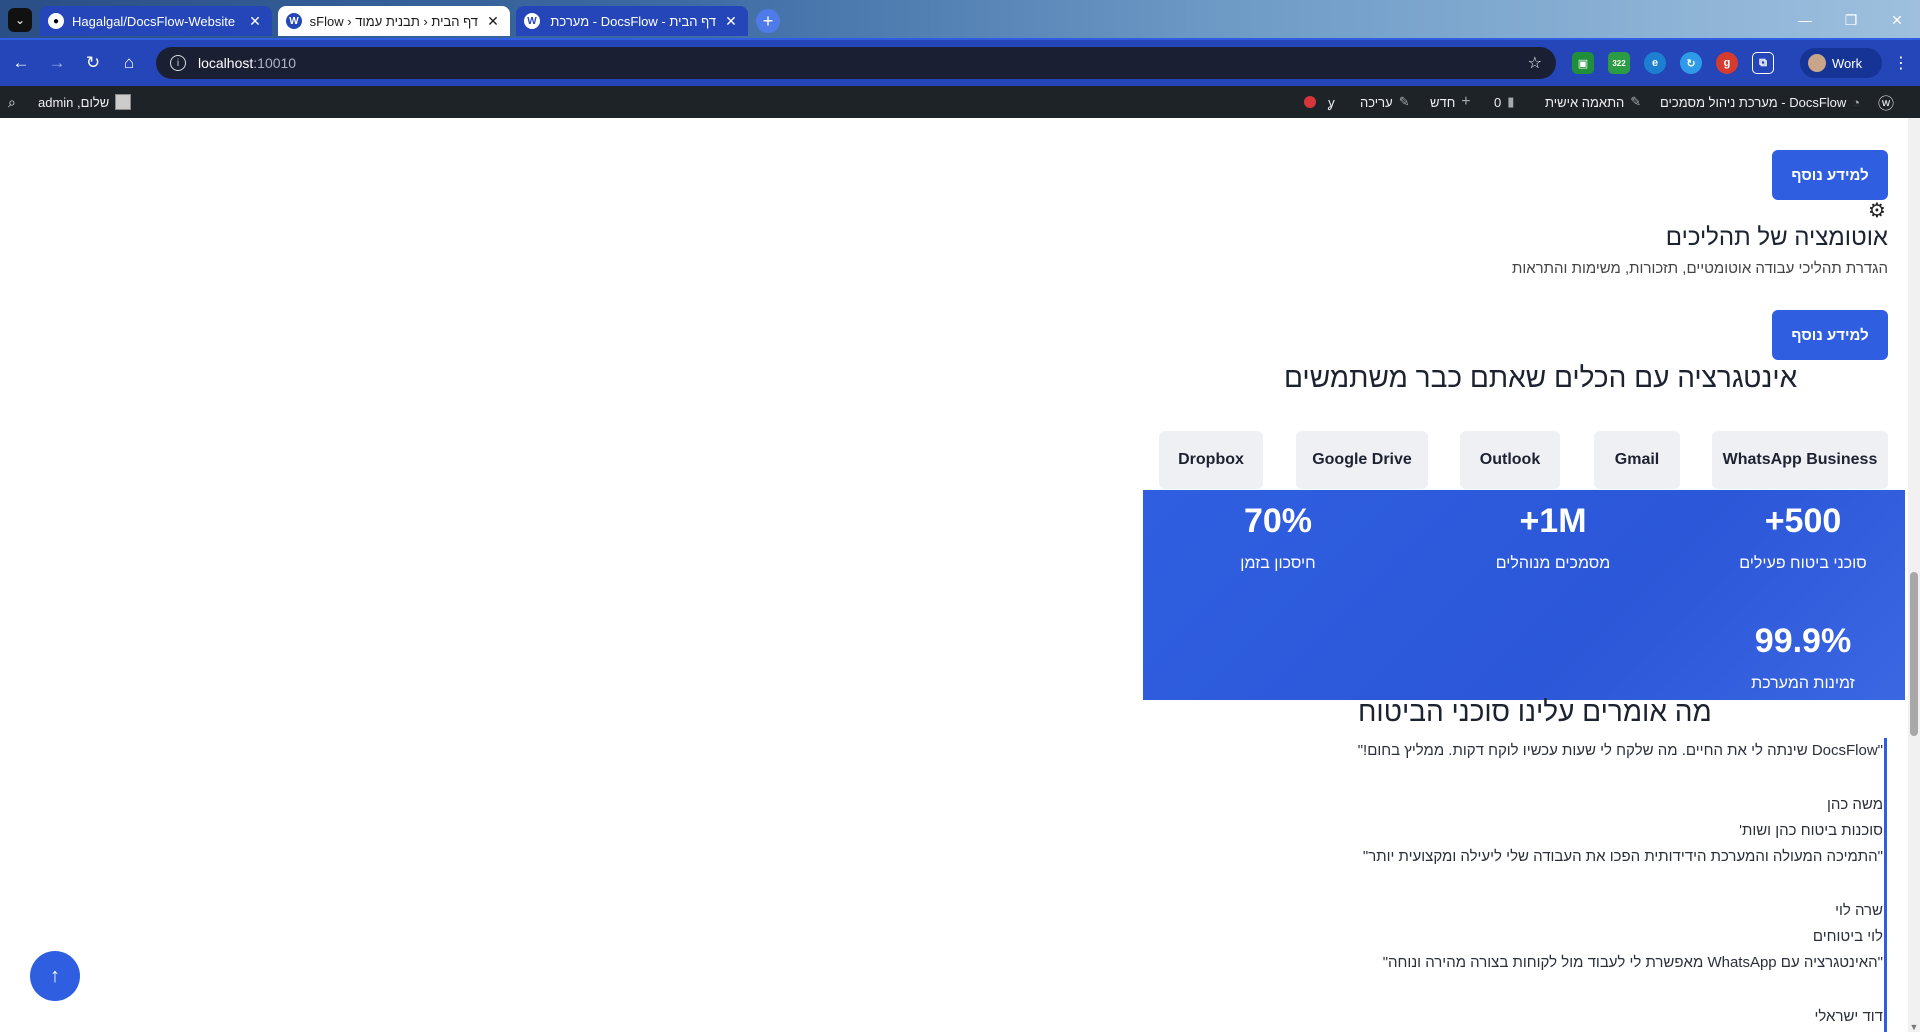 This screenshot has width=1920, height=1032. What do you see at coordinates (1553, 563) in the screenshot?
I see `stat-label: מסמכים מנוהלים` at bounding box center [1553, 563].